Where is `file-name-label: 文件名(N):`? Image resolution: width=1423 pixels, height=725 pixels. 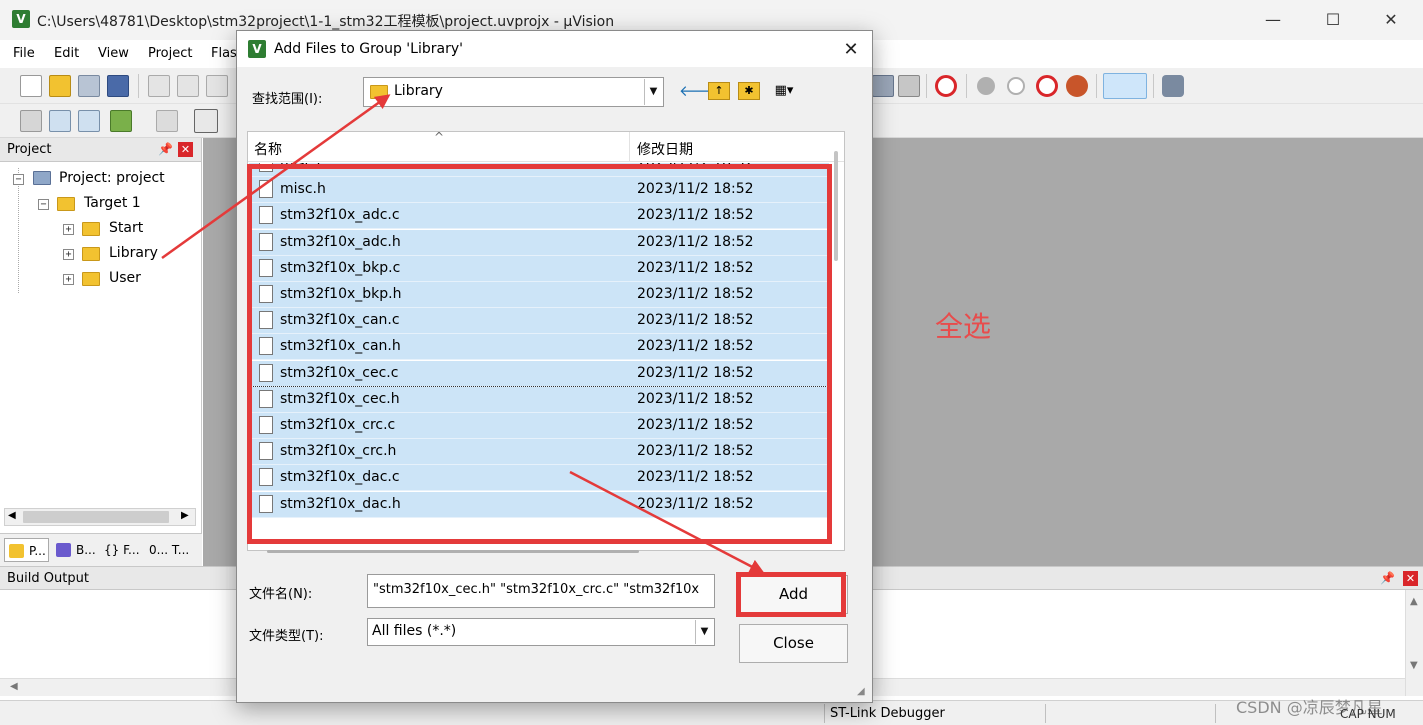
file-name-label: 文件名(N): is located at coordinates (281, 594).